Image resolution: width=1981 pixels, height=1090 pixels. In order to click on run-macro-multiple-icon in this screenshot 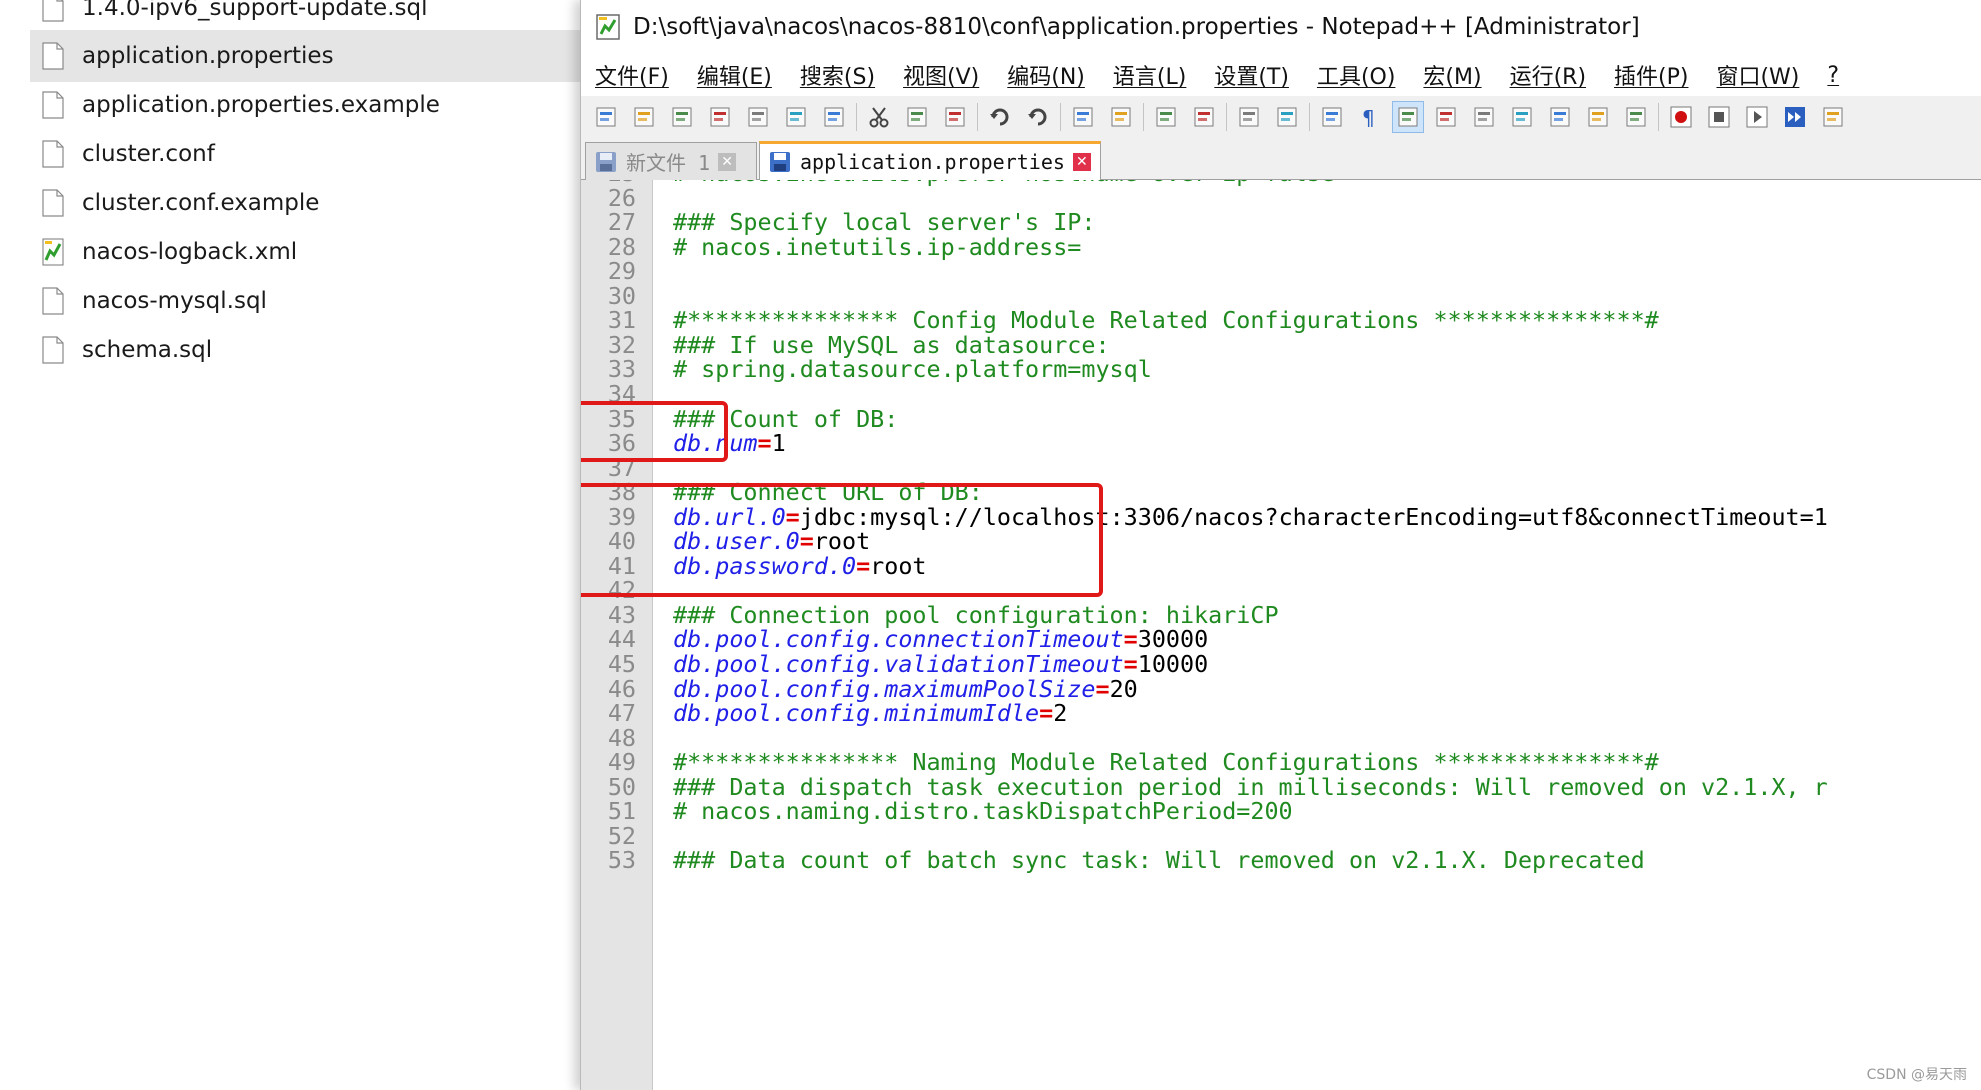, I will do `click(1795, 117)`.